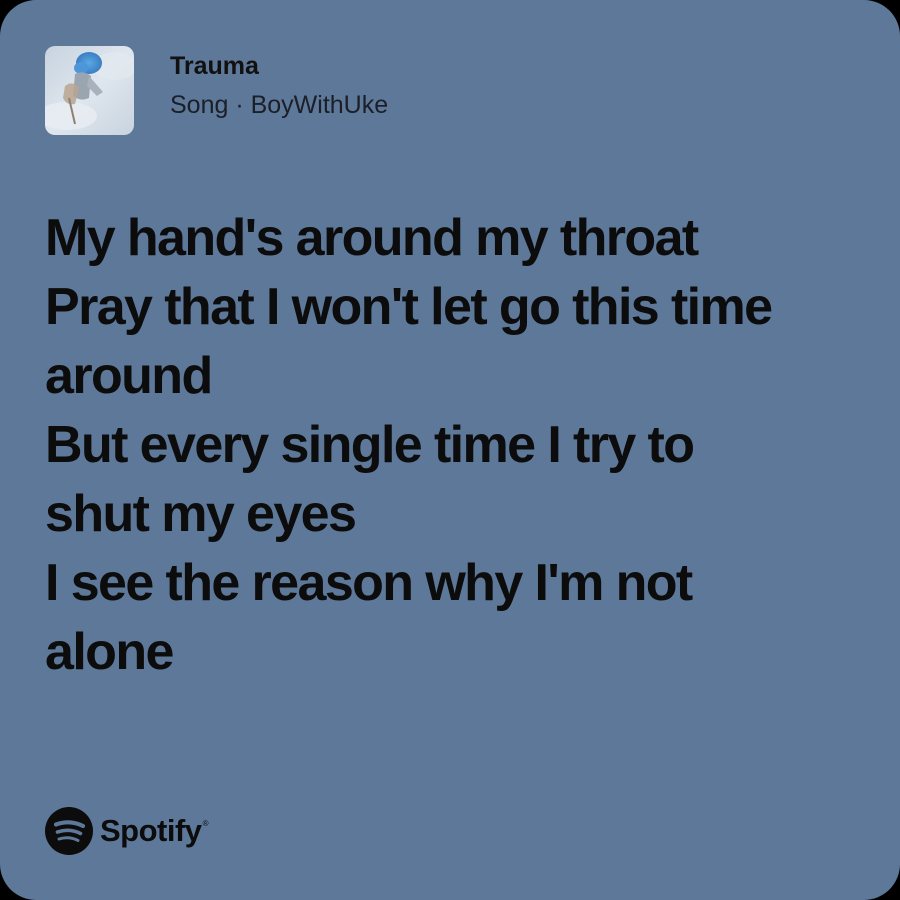 This screenshot has height=900, width=900. I want to click on song-artist-line: Song · BoyWithUke, so click(279, 105).